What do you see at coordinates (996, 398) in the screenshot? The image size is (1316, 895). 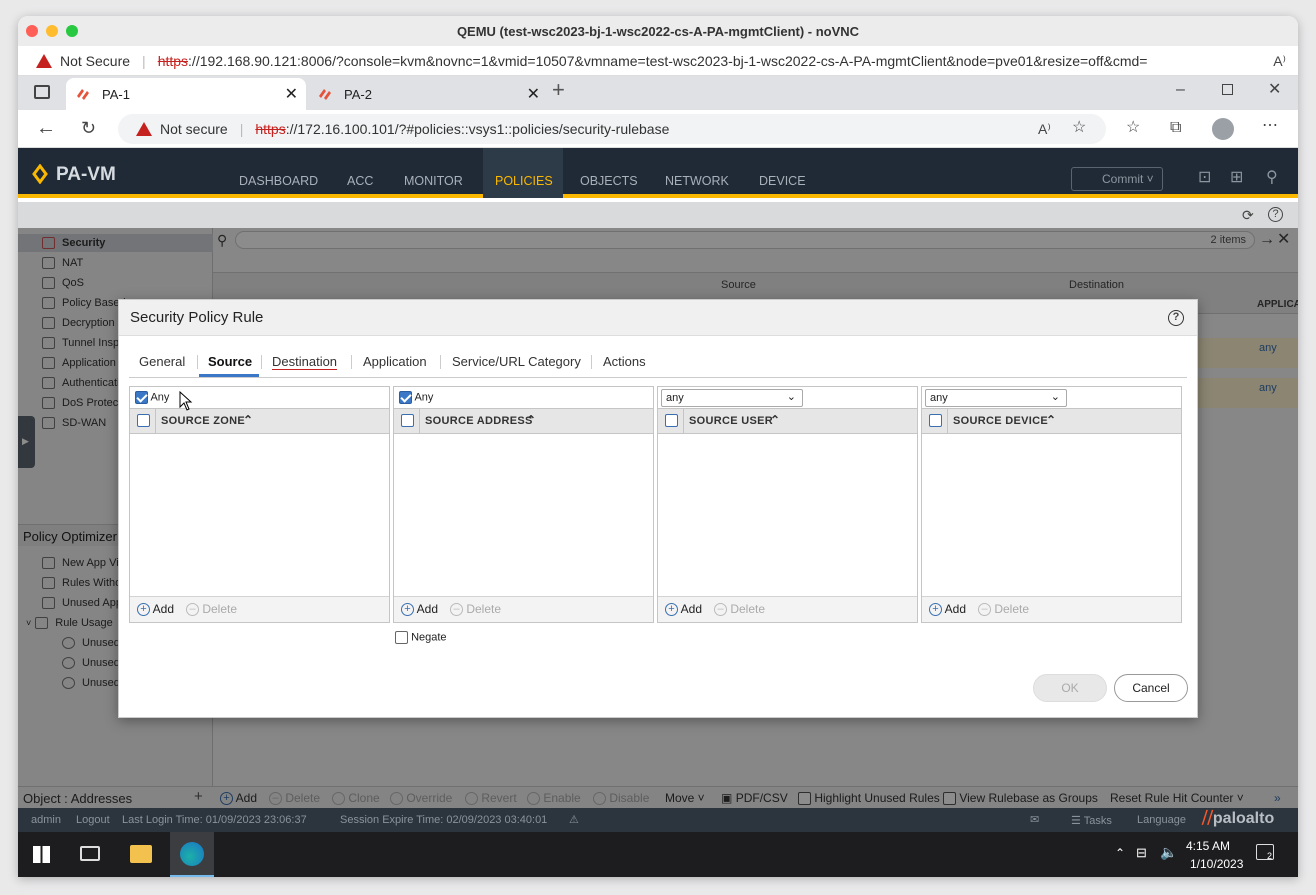 I see `source-device-select: any ⌄` at bounding box center [996, 398].